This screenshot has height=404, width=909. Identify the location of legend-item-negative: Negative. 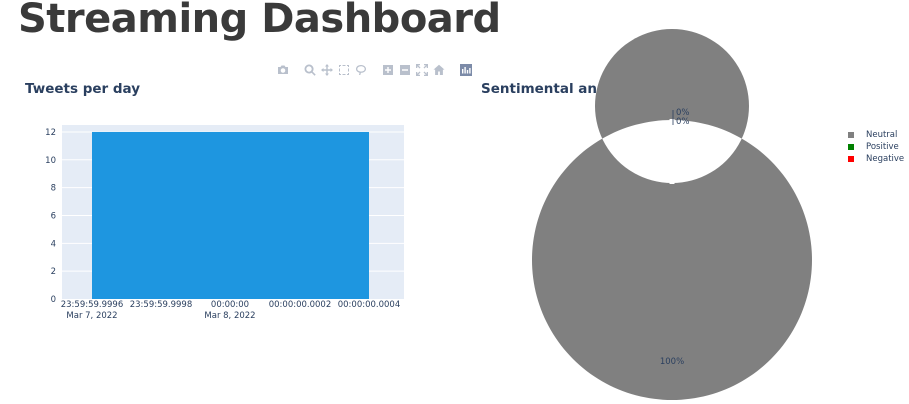
(876, 159).